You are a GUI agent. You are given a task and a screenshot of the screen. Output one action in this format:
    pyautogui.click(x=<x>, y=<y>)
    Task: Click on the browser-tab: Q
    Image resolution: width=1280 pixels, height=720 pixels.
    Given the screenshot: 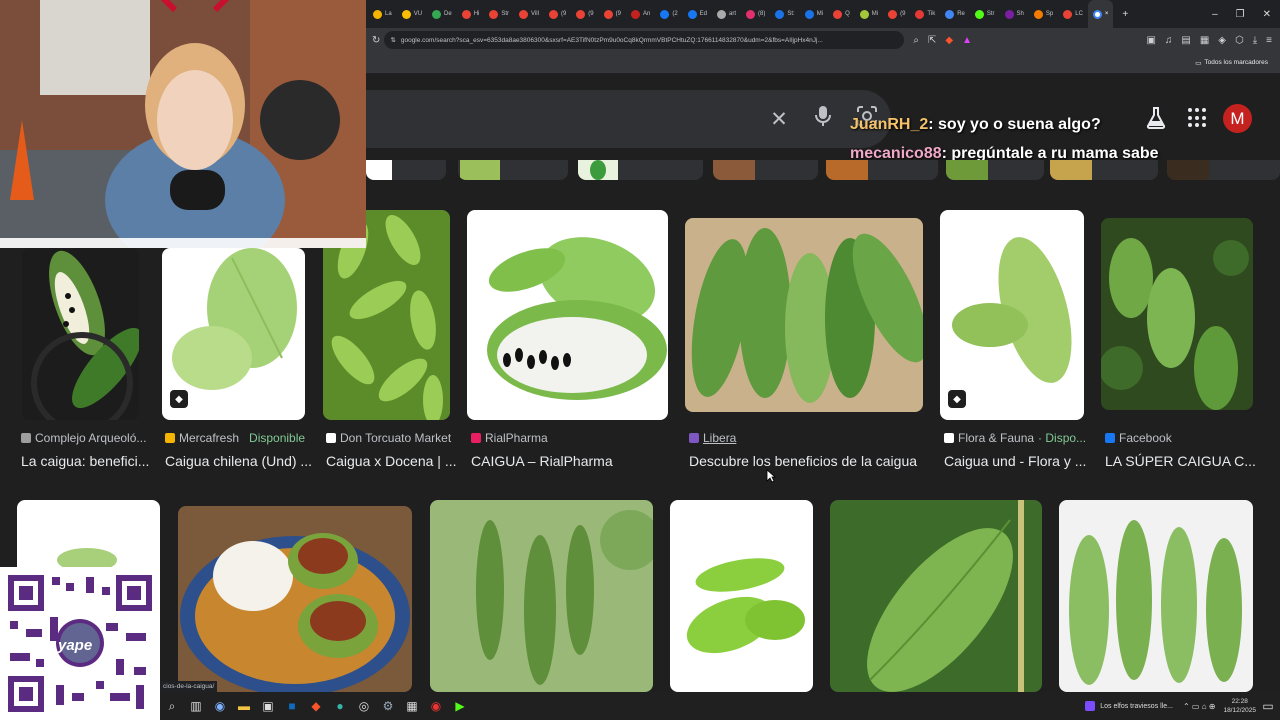 What is the action you would take?
    pyautogui.click(x=841, y=14)
    